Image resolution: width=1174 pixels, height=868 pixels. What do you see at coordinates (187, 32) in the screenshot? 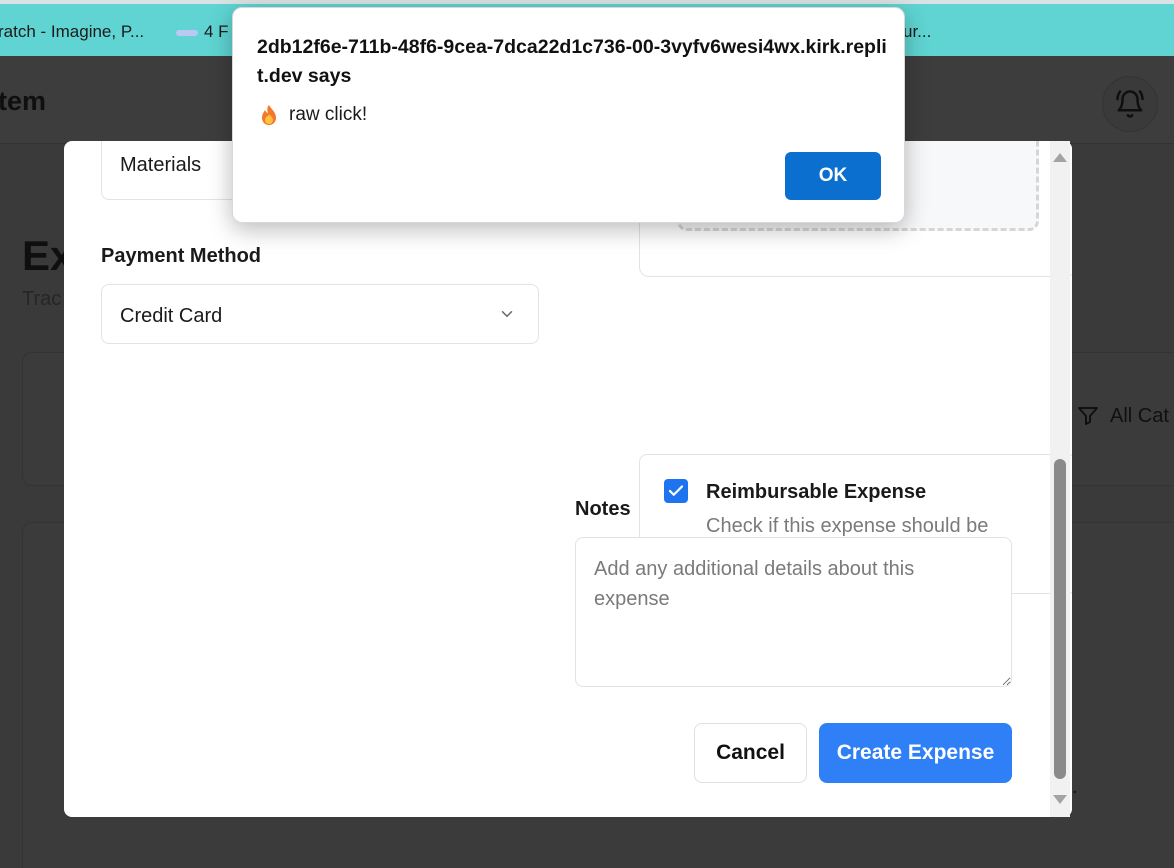
I see `bookmark-favicon-icon` at bounding box center [187, 32].